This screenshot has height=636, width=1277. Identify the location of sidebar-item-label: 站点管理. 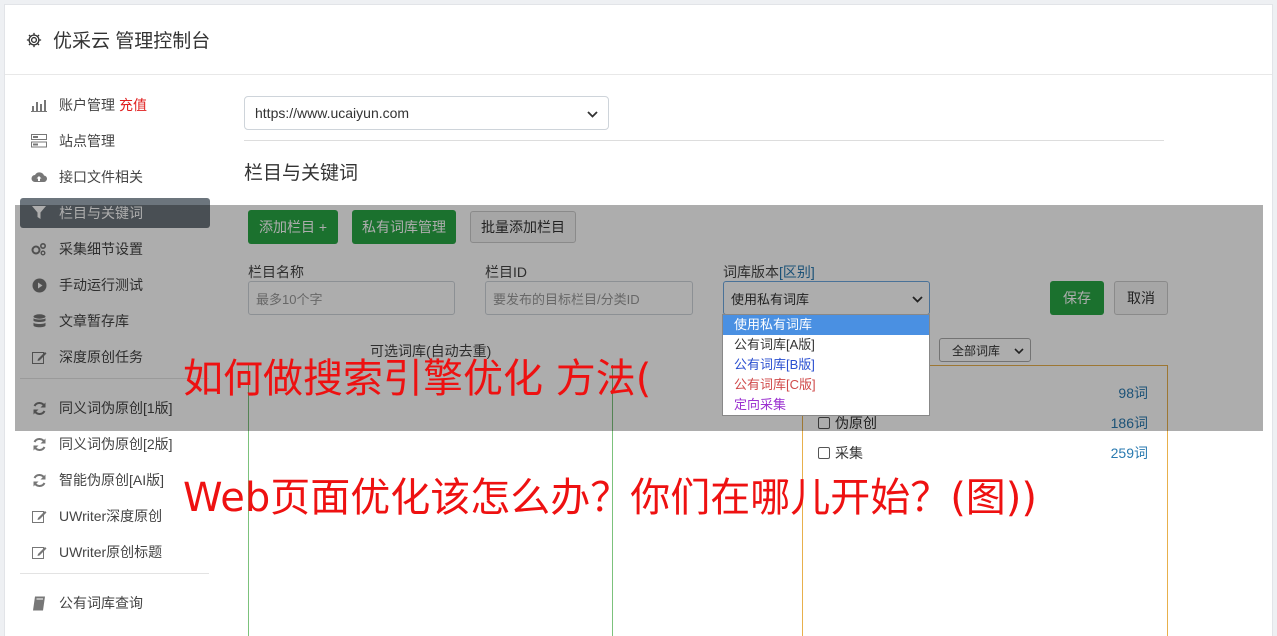
(87, 141).